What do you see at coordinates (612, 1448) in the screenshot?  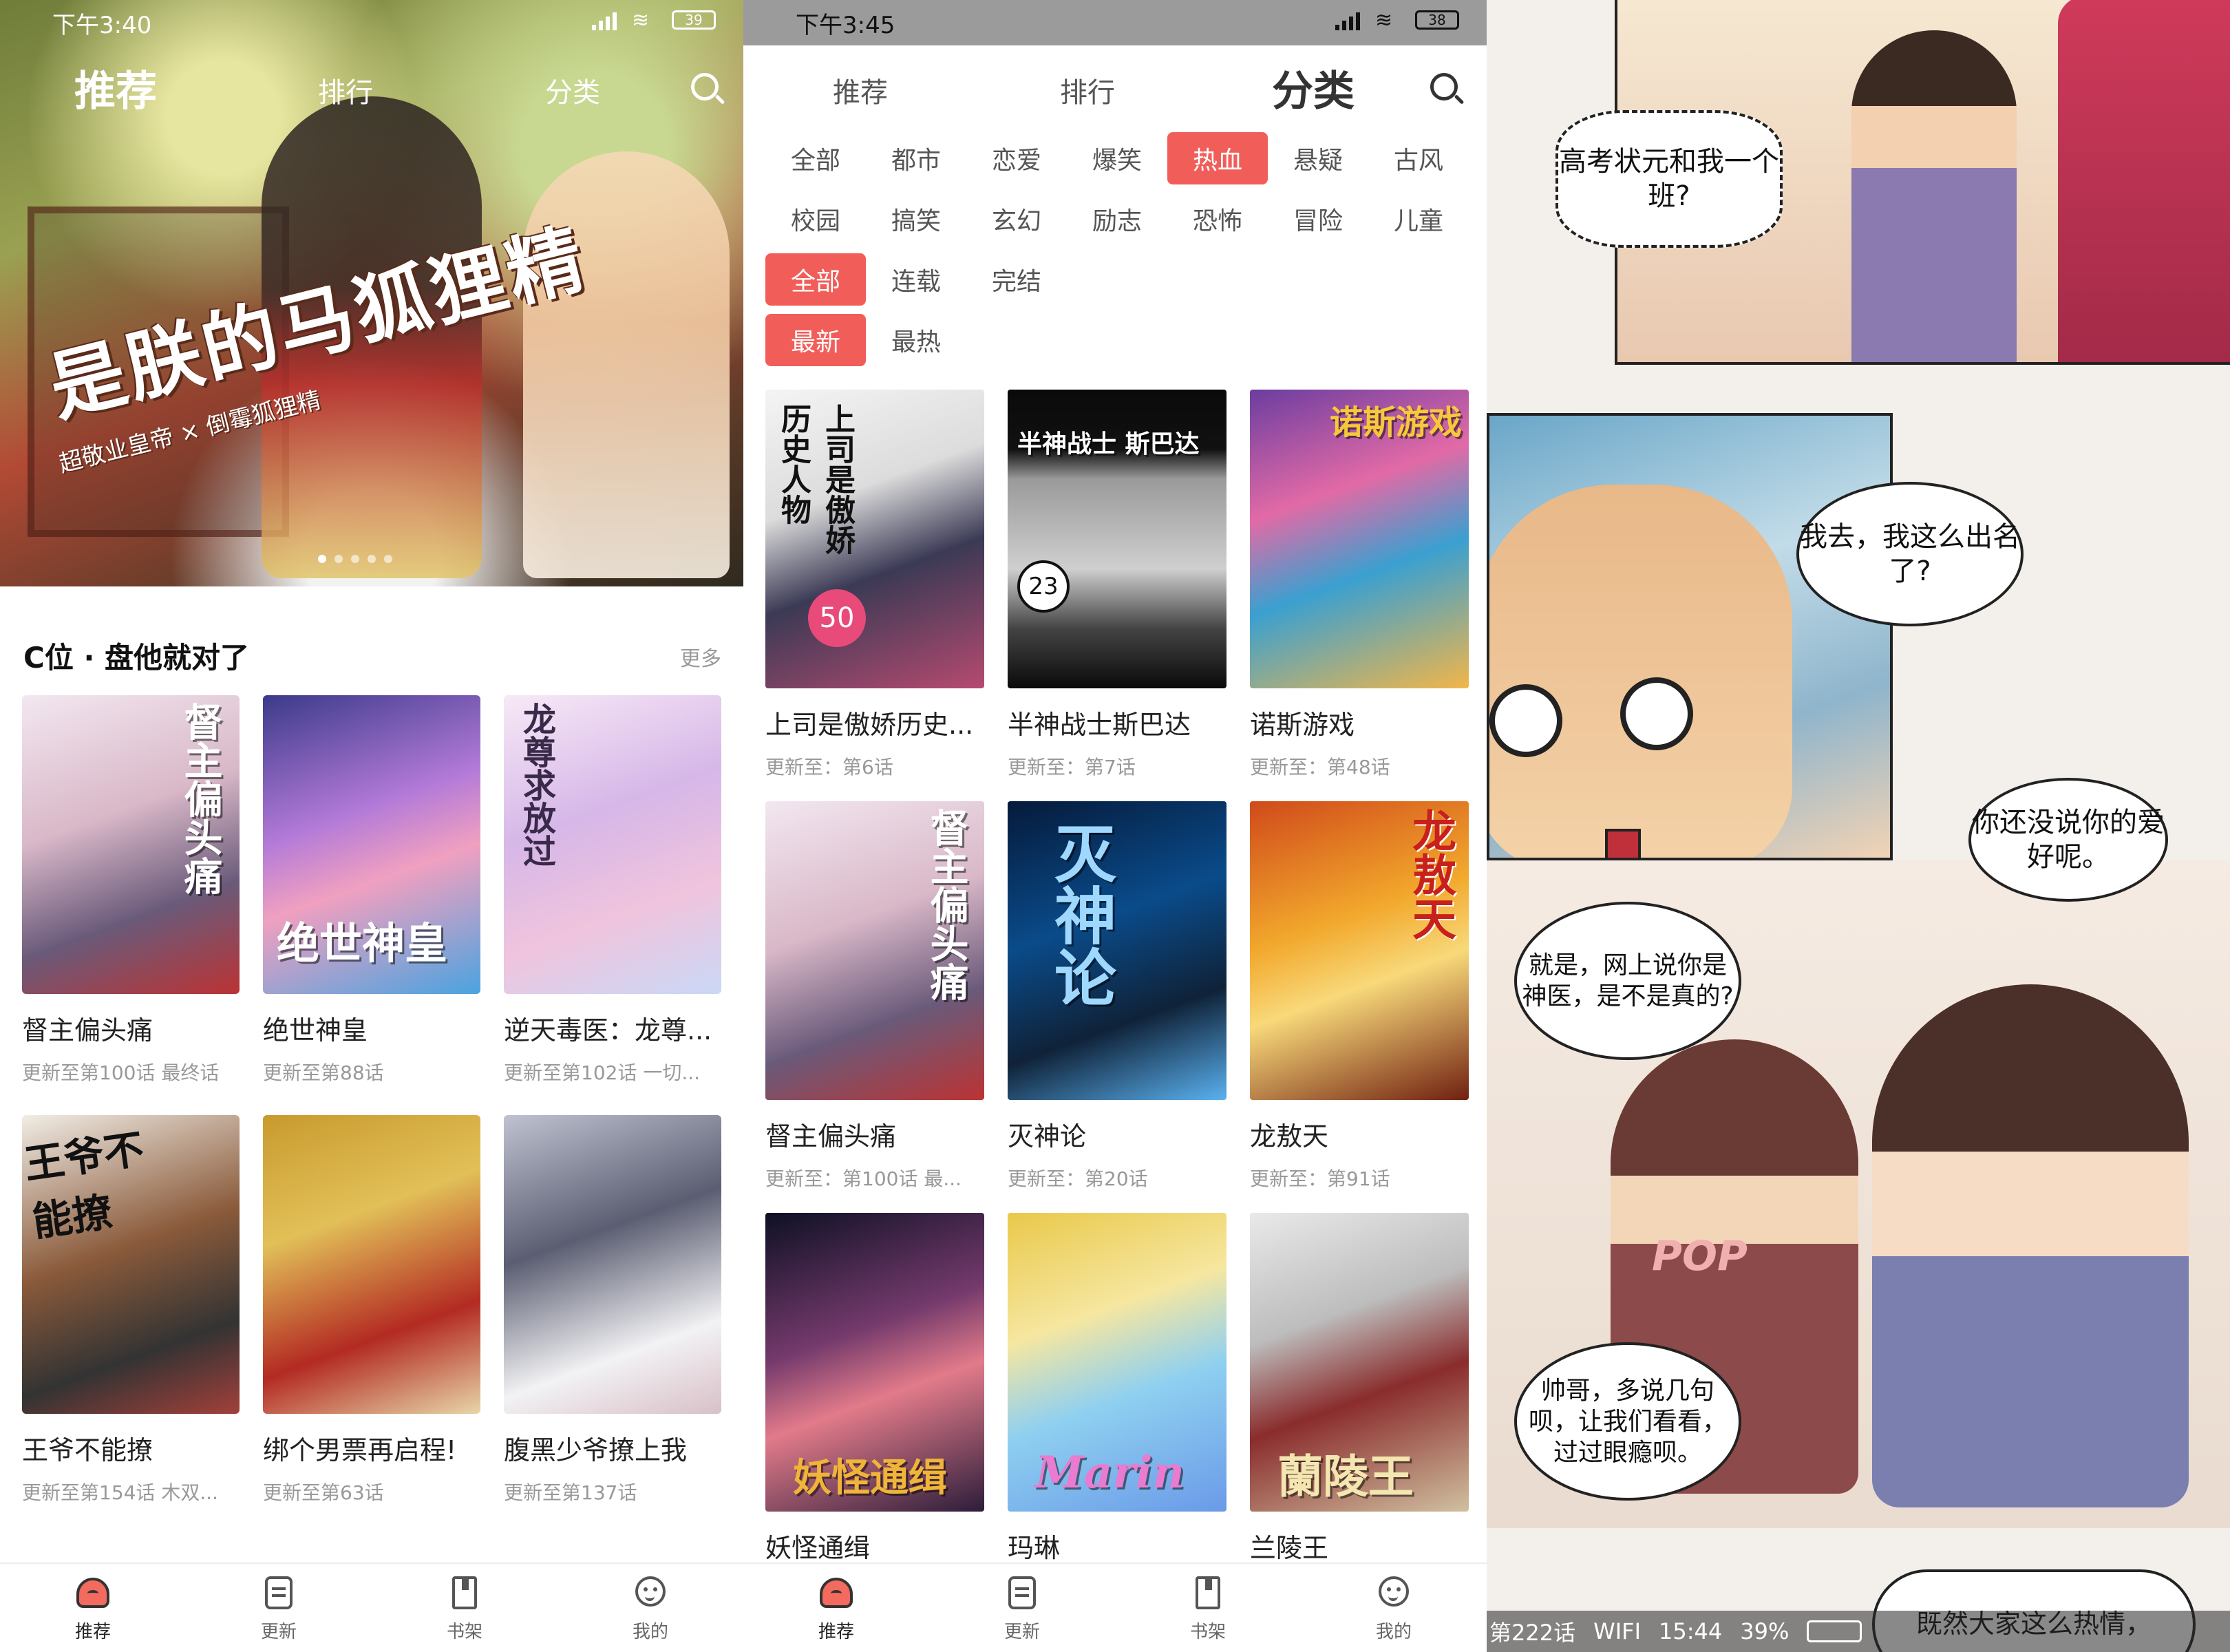 I see `comic-title: 腹黑少爷撩上我` at bounding box center [612, 1448].